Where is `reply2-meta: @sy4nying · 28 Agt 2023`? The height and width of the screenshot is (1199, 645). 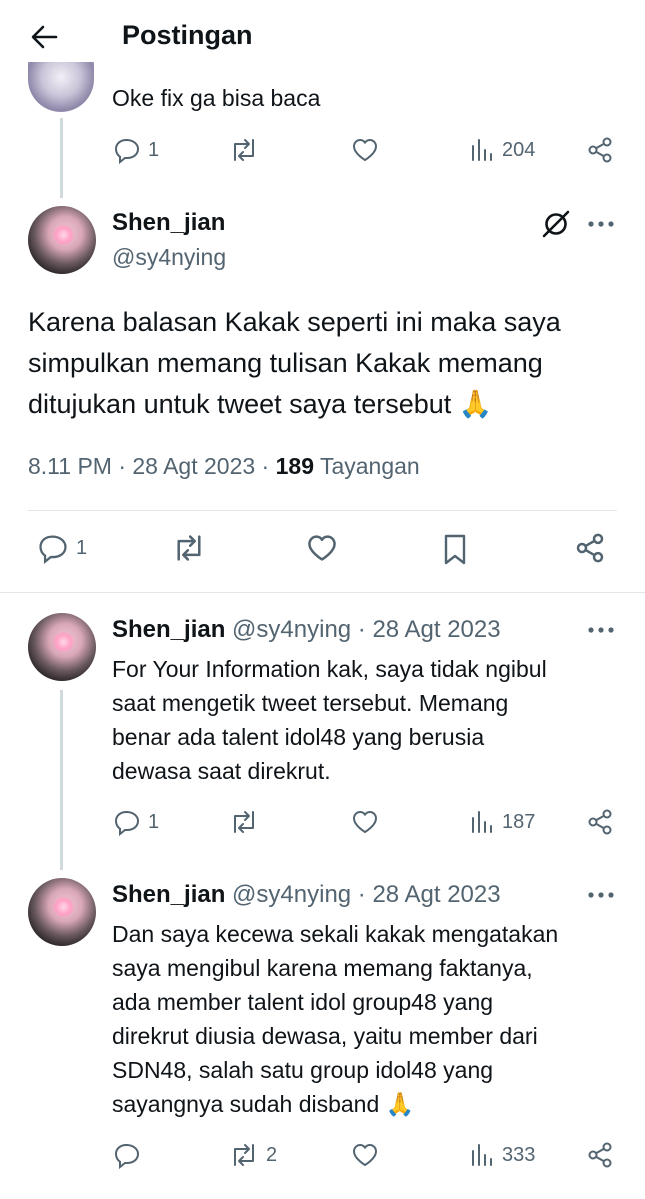
reply2-meta: @sy4nying · 28 Agt 2023 is located at coordinates (366, 894).